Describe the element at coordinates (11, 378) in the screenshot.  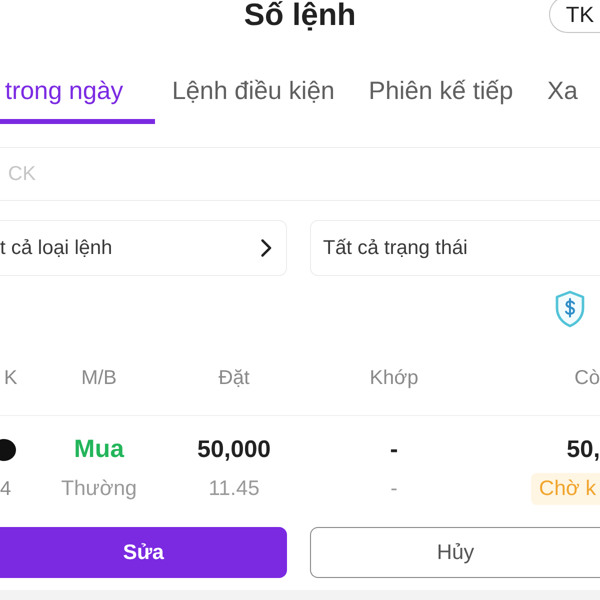
I see `column-header: K` at that location.